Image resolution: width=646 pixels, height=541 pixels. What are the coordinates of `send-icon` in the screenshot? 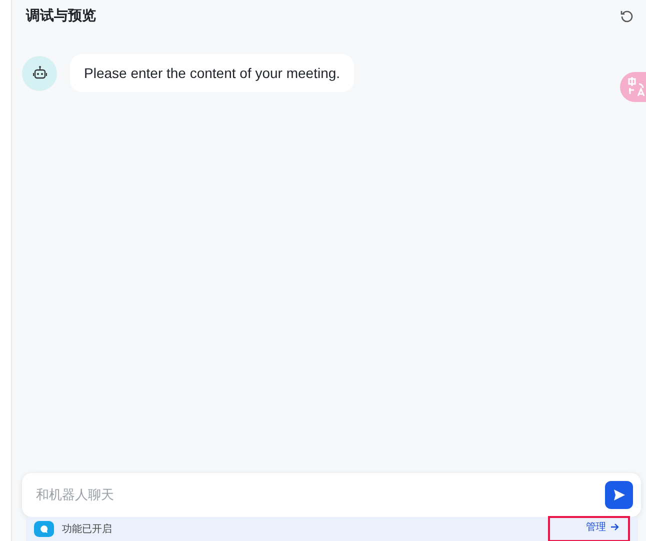 It's located at (619, 495).